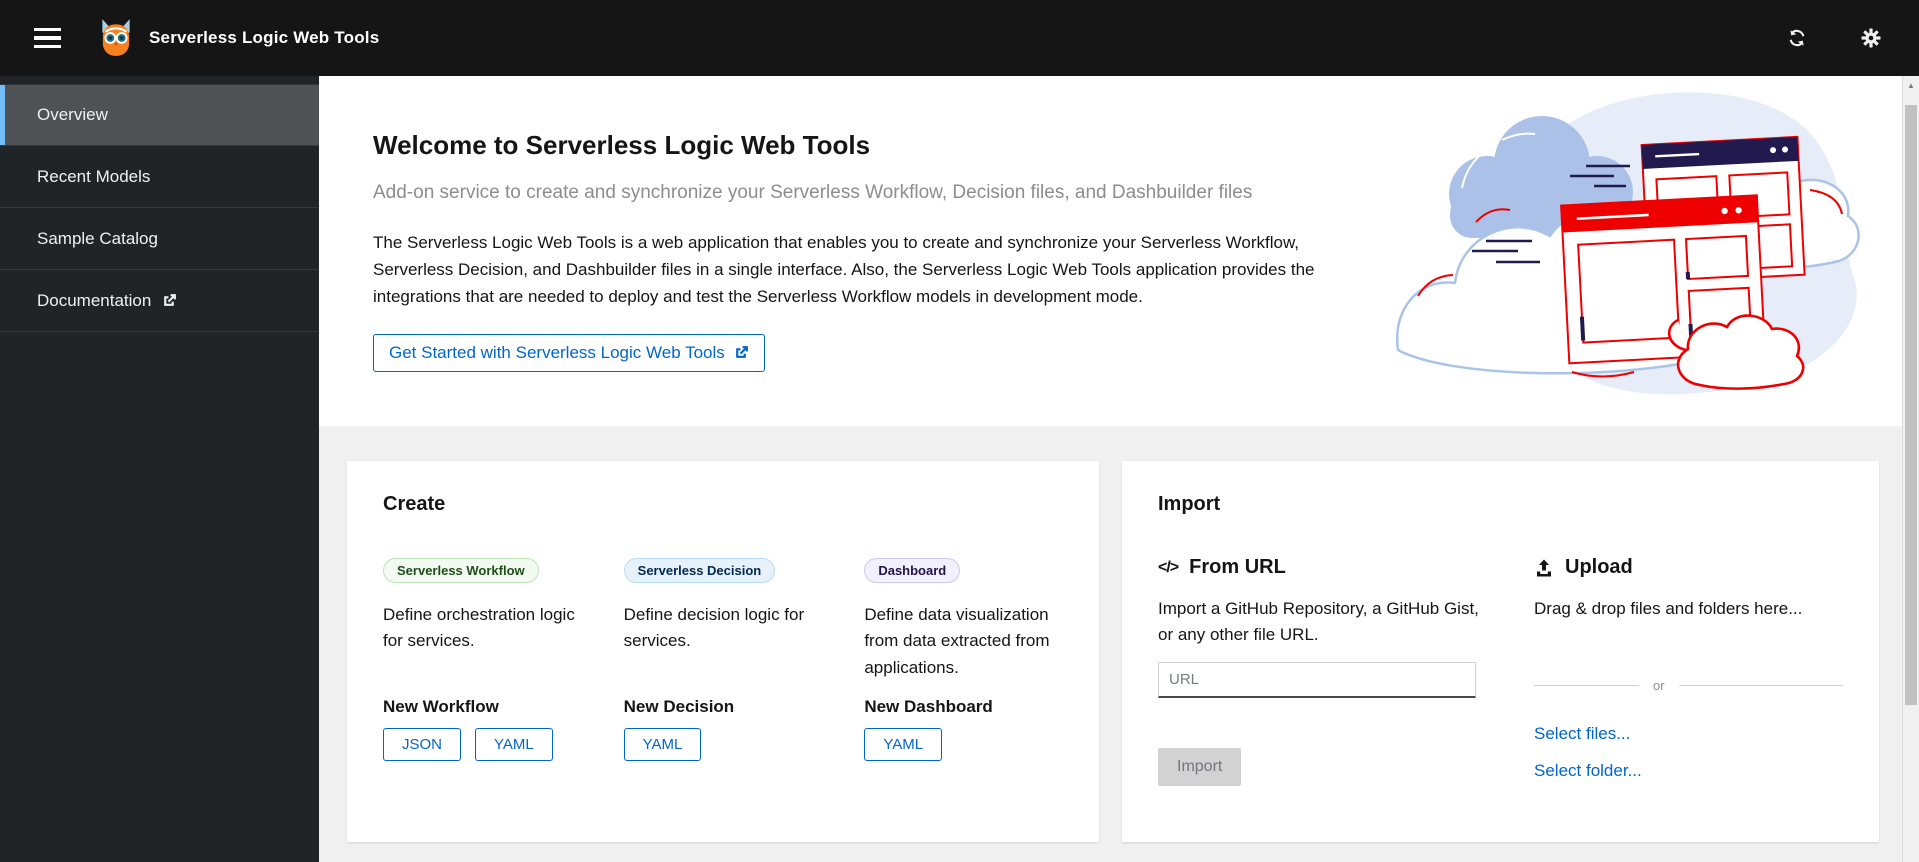  Describe the element at coordinates (714, 628) in the screenshot. I see `decision-description: Define decision logic for services.` at that location.